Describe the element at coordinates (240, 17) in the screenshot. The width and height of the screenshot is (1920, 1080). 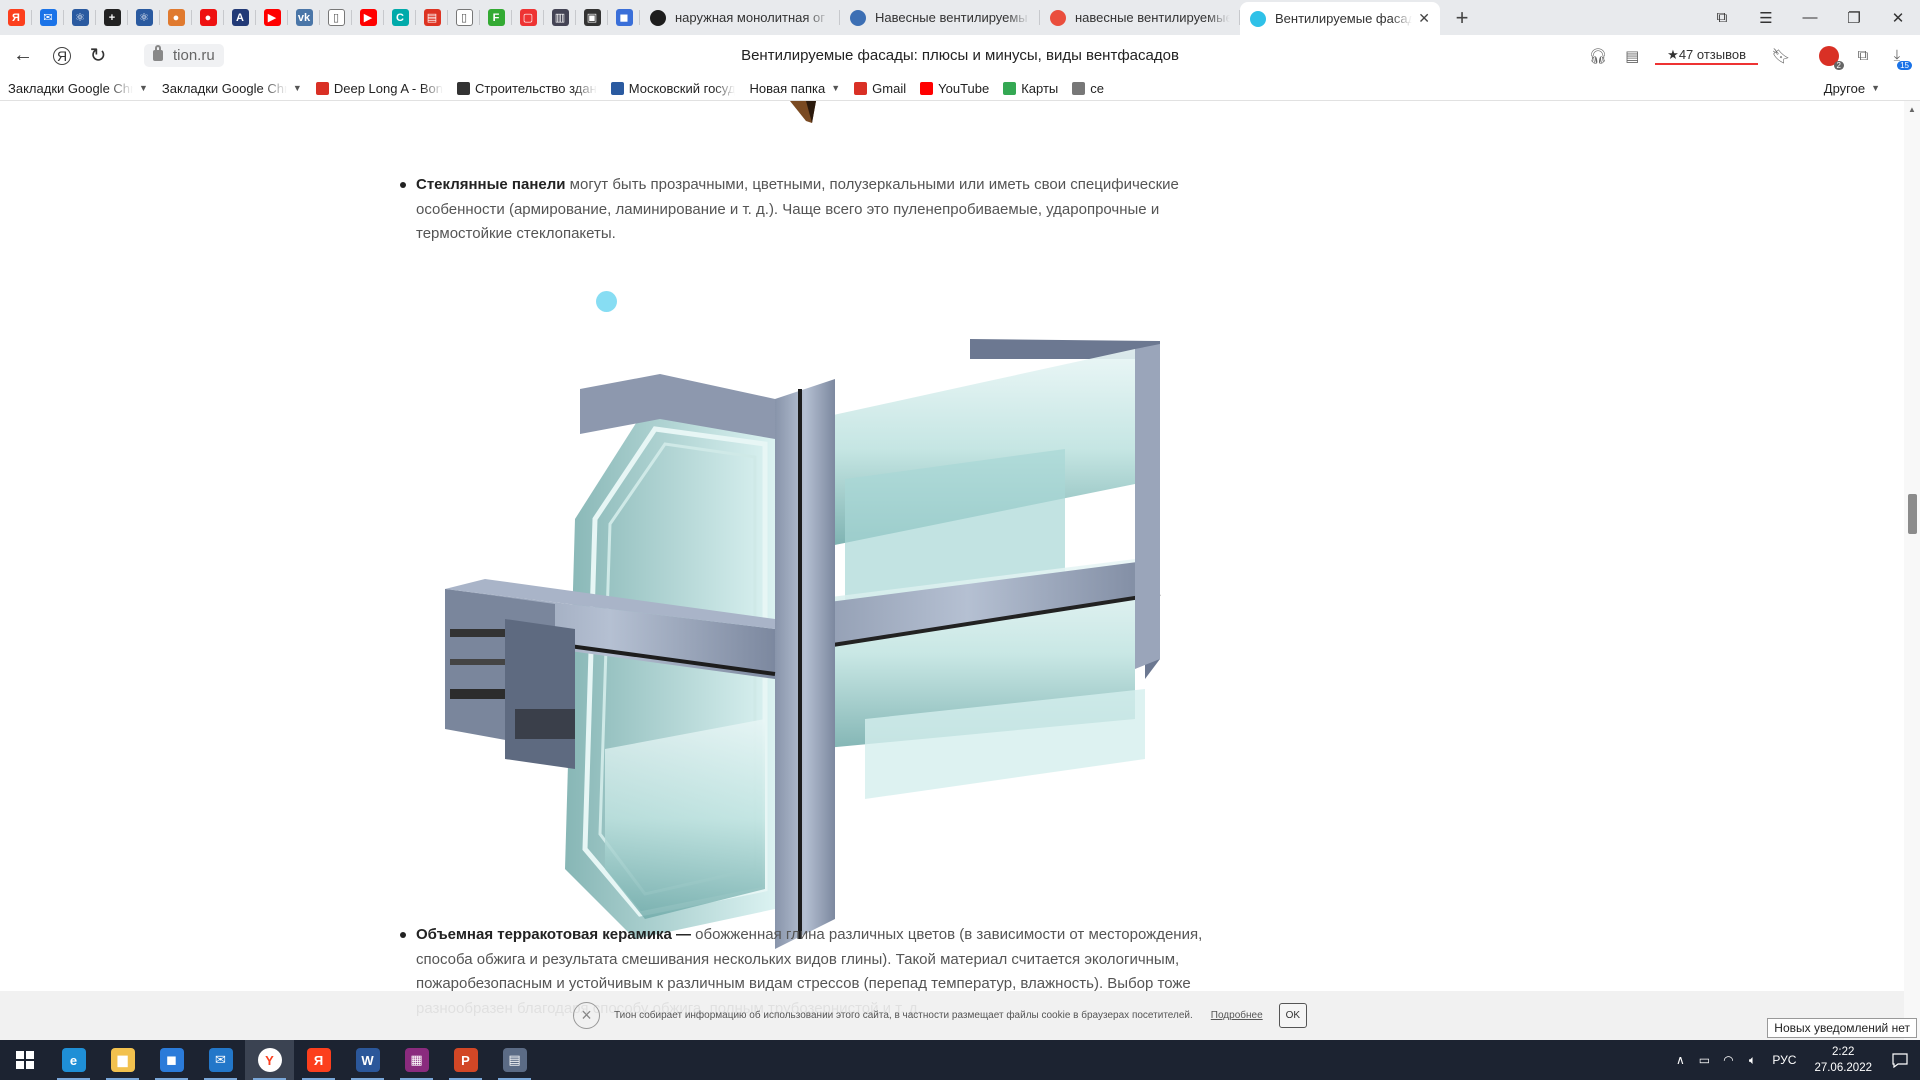
I see `pinned-tab: A` at that location.